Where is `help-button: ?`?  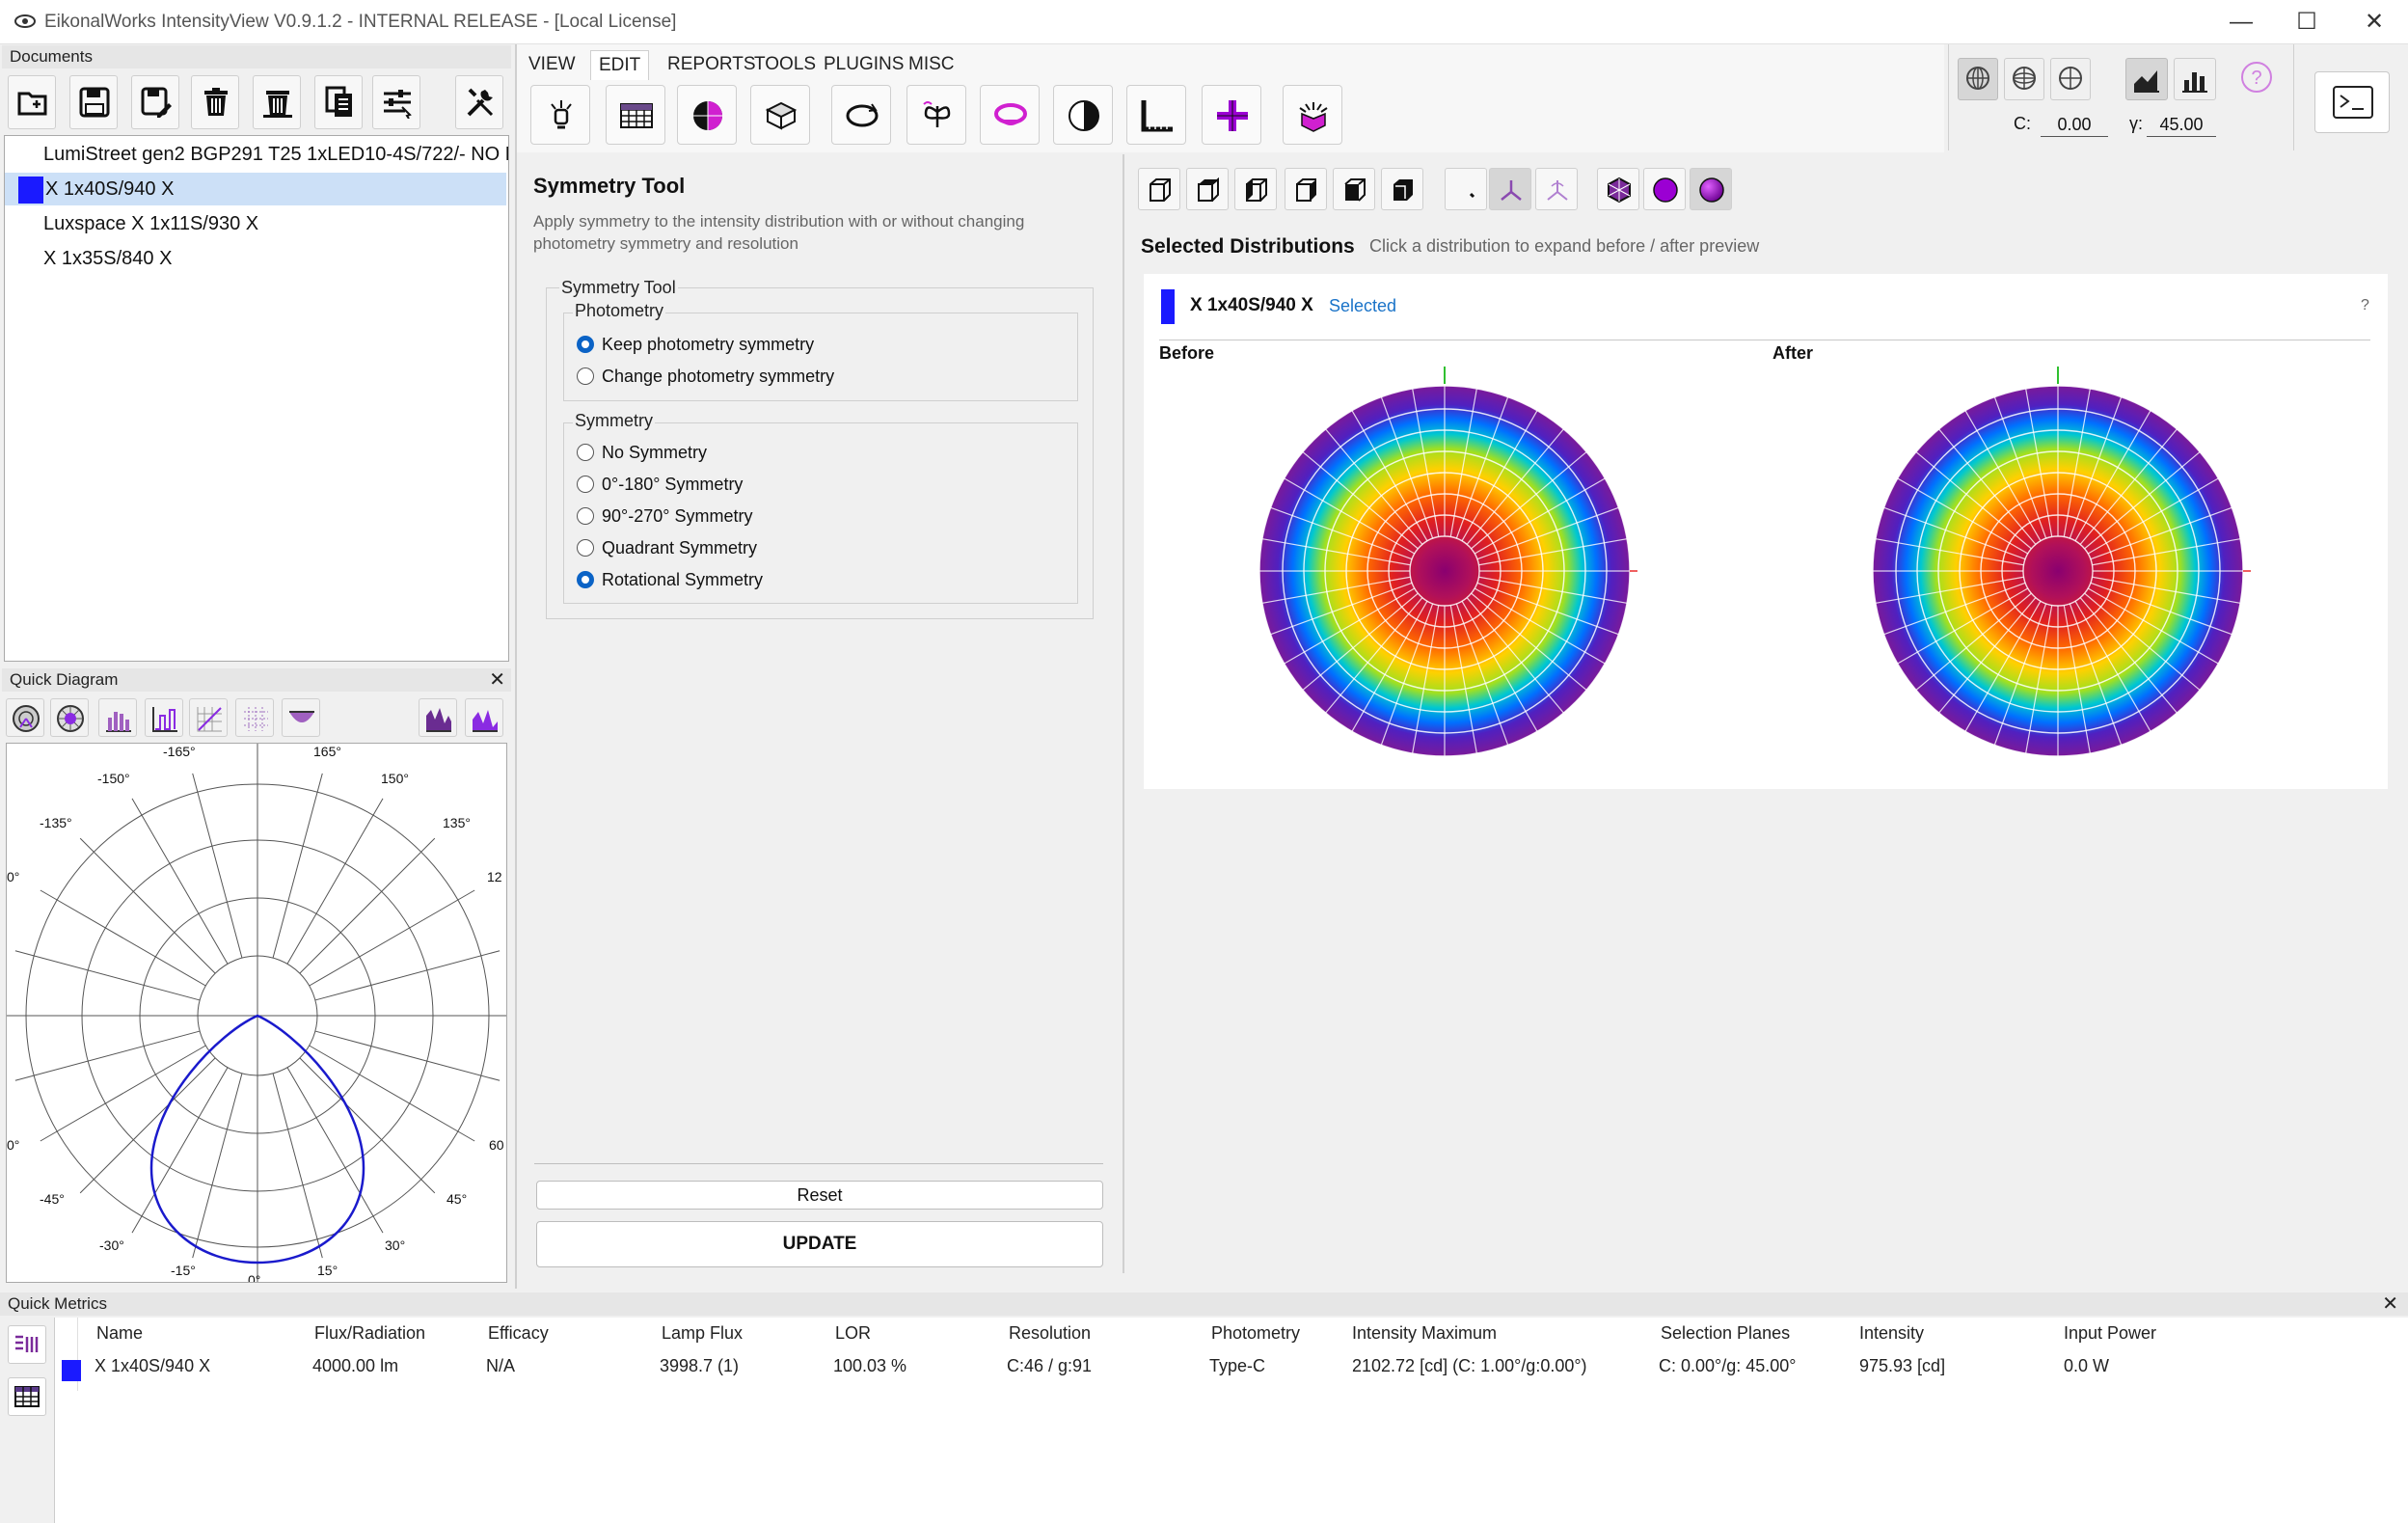 help-button: ? is located at coordinates (2256, 79).